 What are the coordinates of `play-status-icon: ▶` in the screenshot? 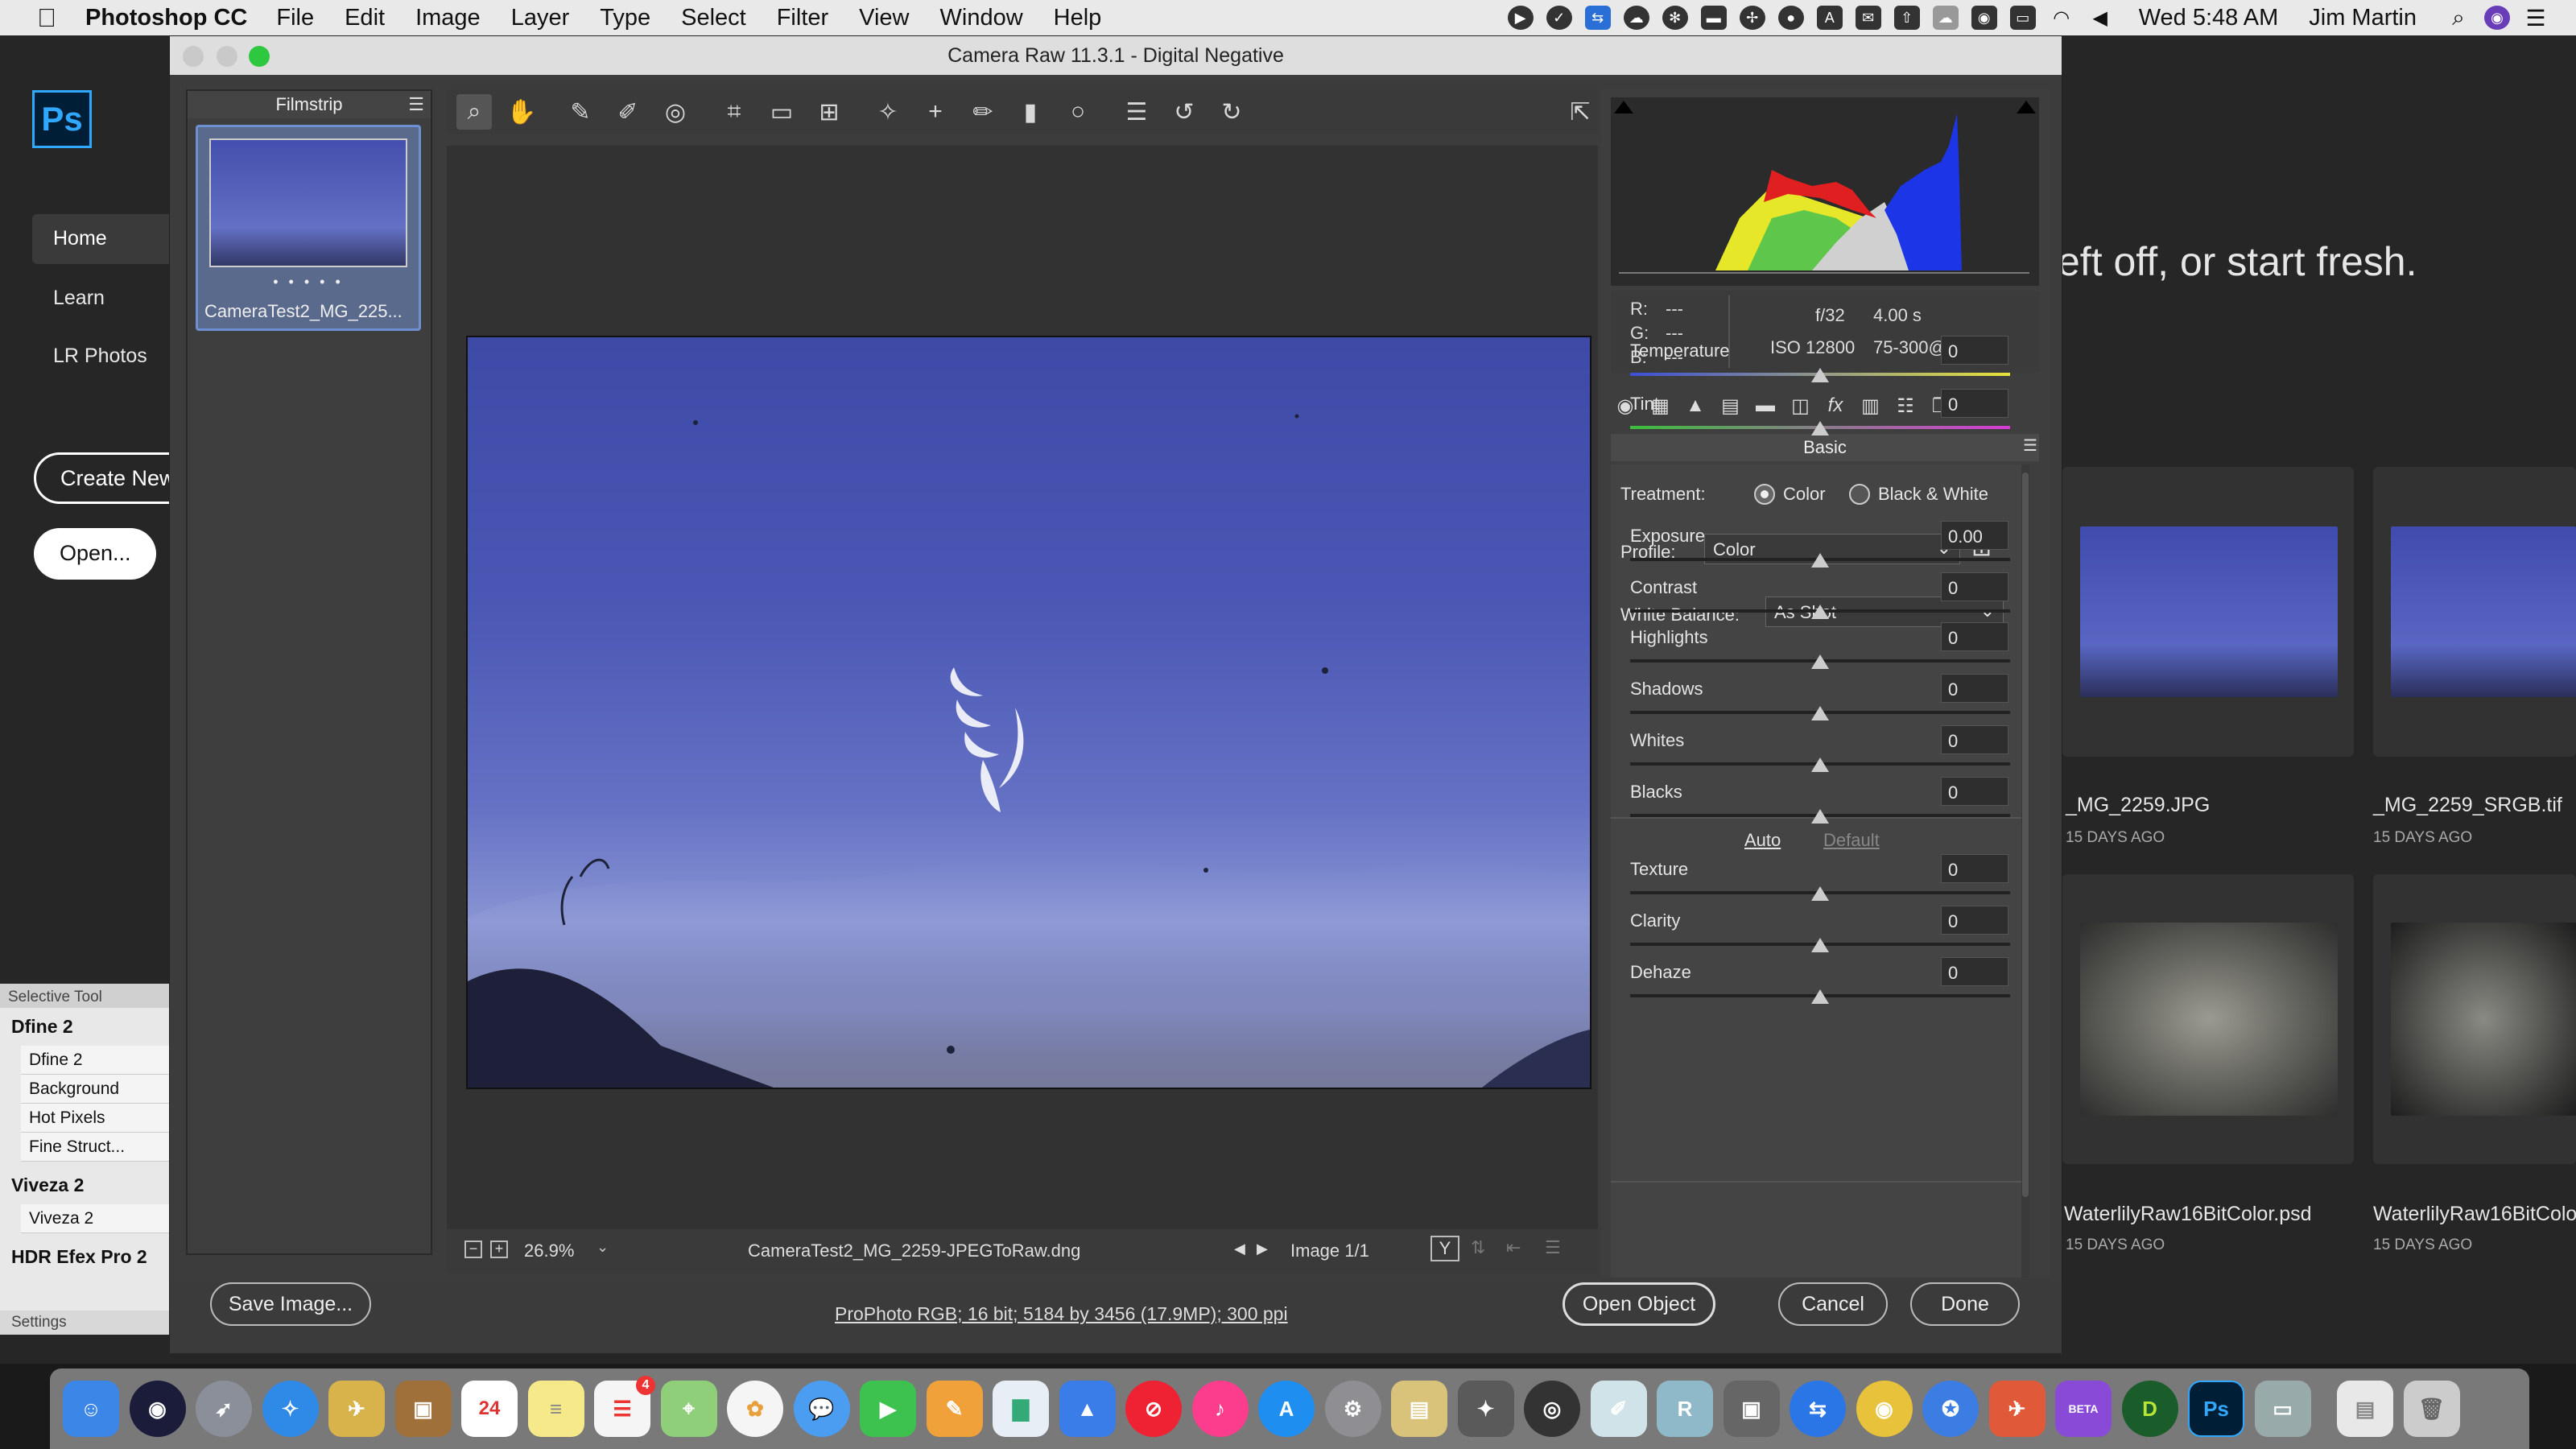 It's located at (1520, 18).